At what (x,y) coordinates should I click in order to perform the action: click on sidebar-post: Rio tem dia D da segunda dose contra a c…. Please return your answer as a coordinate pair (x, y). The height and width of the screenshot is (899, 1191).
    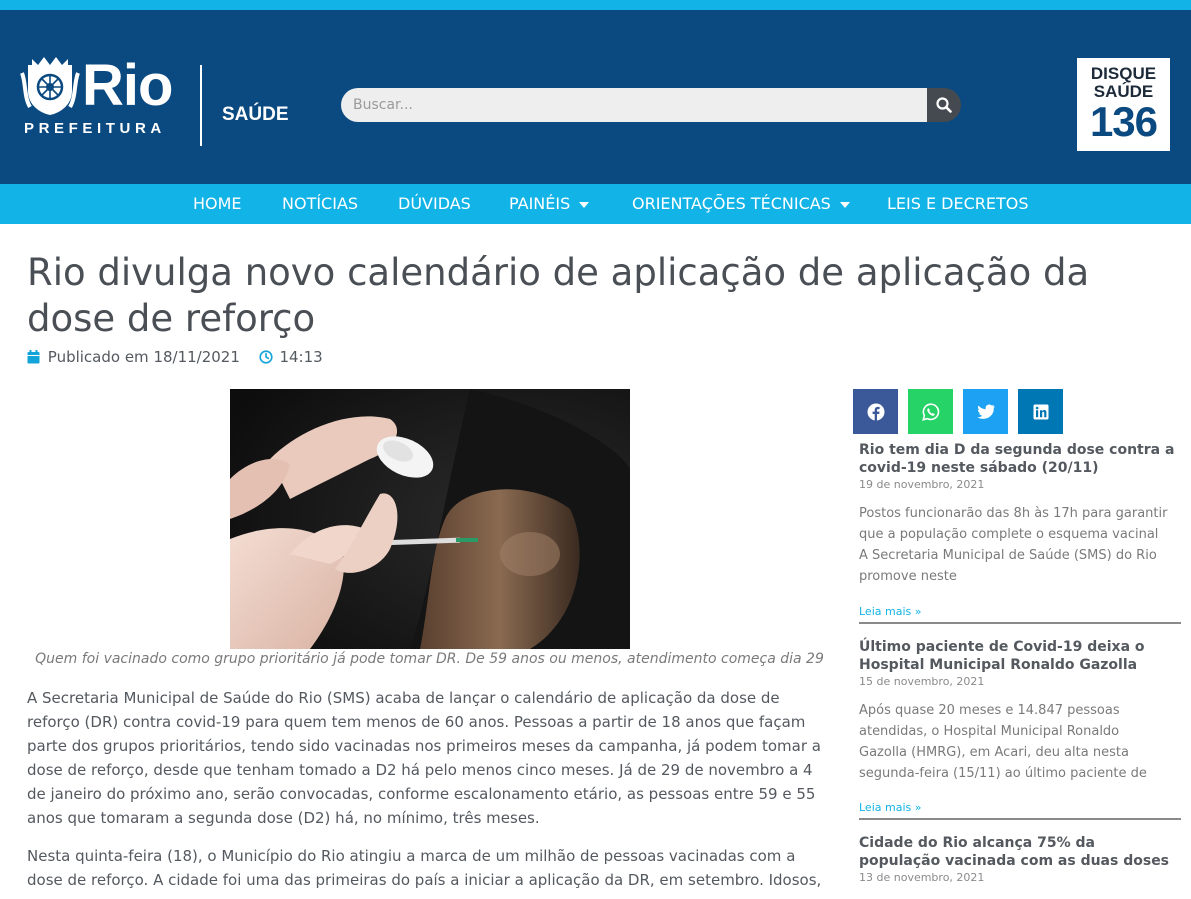
    Looking at the image, I should click on (1020, 514).